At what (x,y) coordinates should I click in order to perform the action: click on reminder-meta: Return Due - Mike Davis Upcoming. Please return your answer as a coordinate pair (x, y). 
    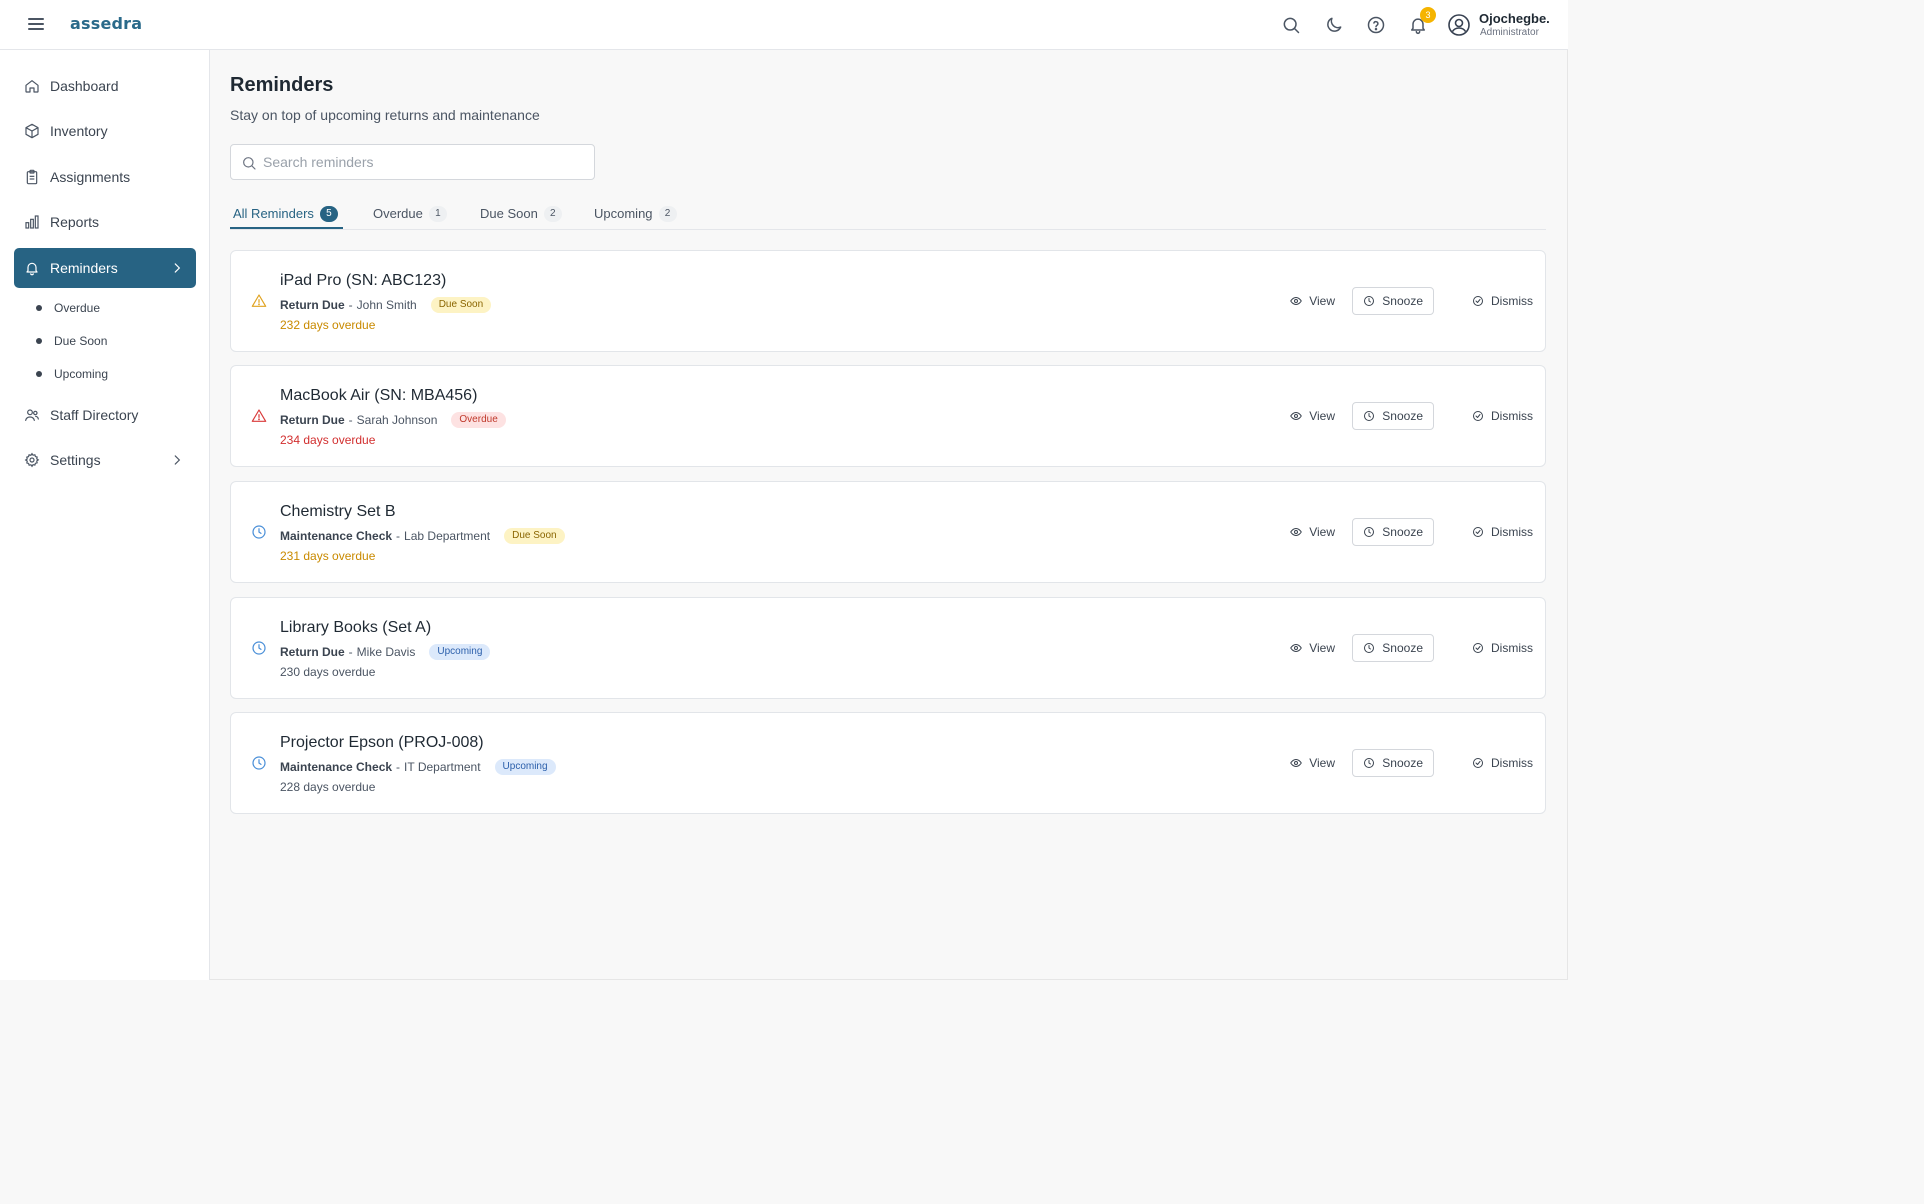
    Looking at the image, I should click on (385, 652).